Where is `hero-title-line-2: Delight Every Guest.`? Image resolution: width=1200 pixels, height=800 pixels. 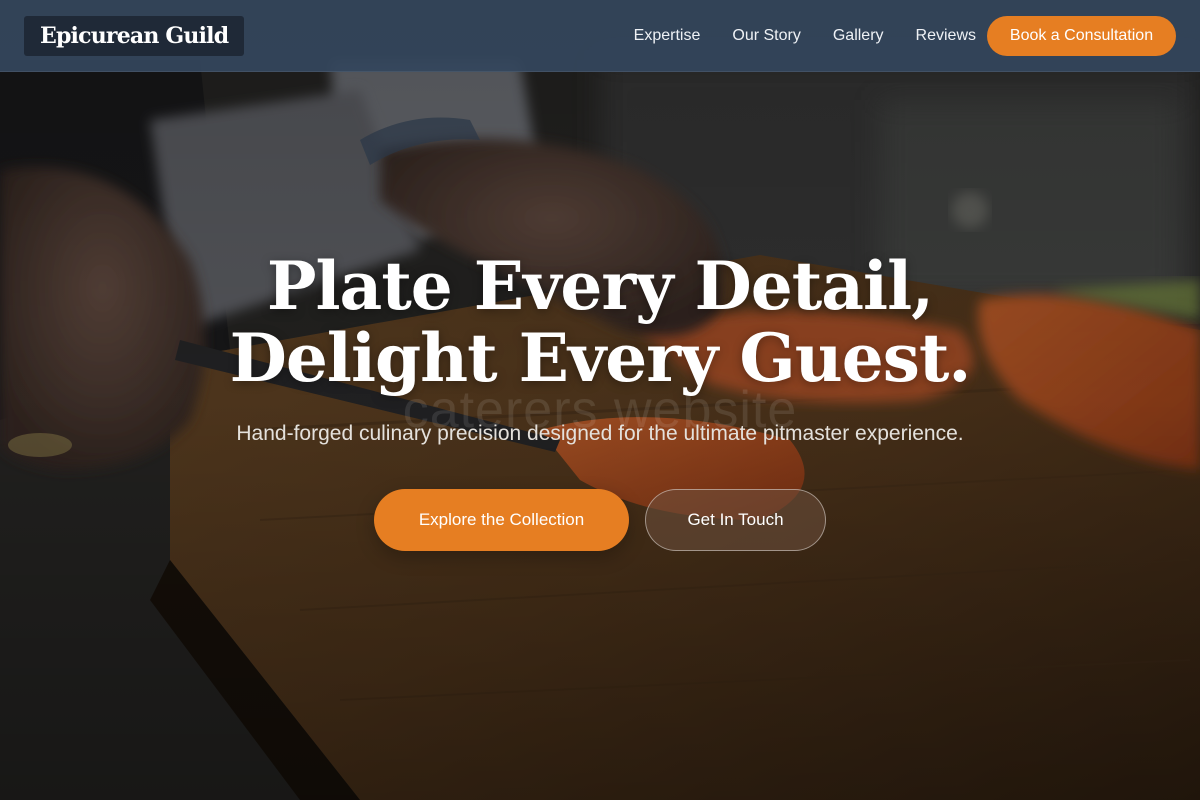
hero-title-line-2: Delight Every Guest. is located at coordinates (600, 358).